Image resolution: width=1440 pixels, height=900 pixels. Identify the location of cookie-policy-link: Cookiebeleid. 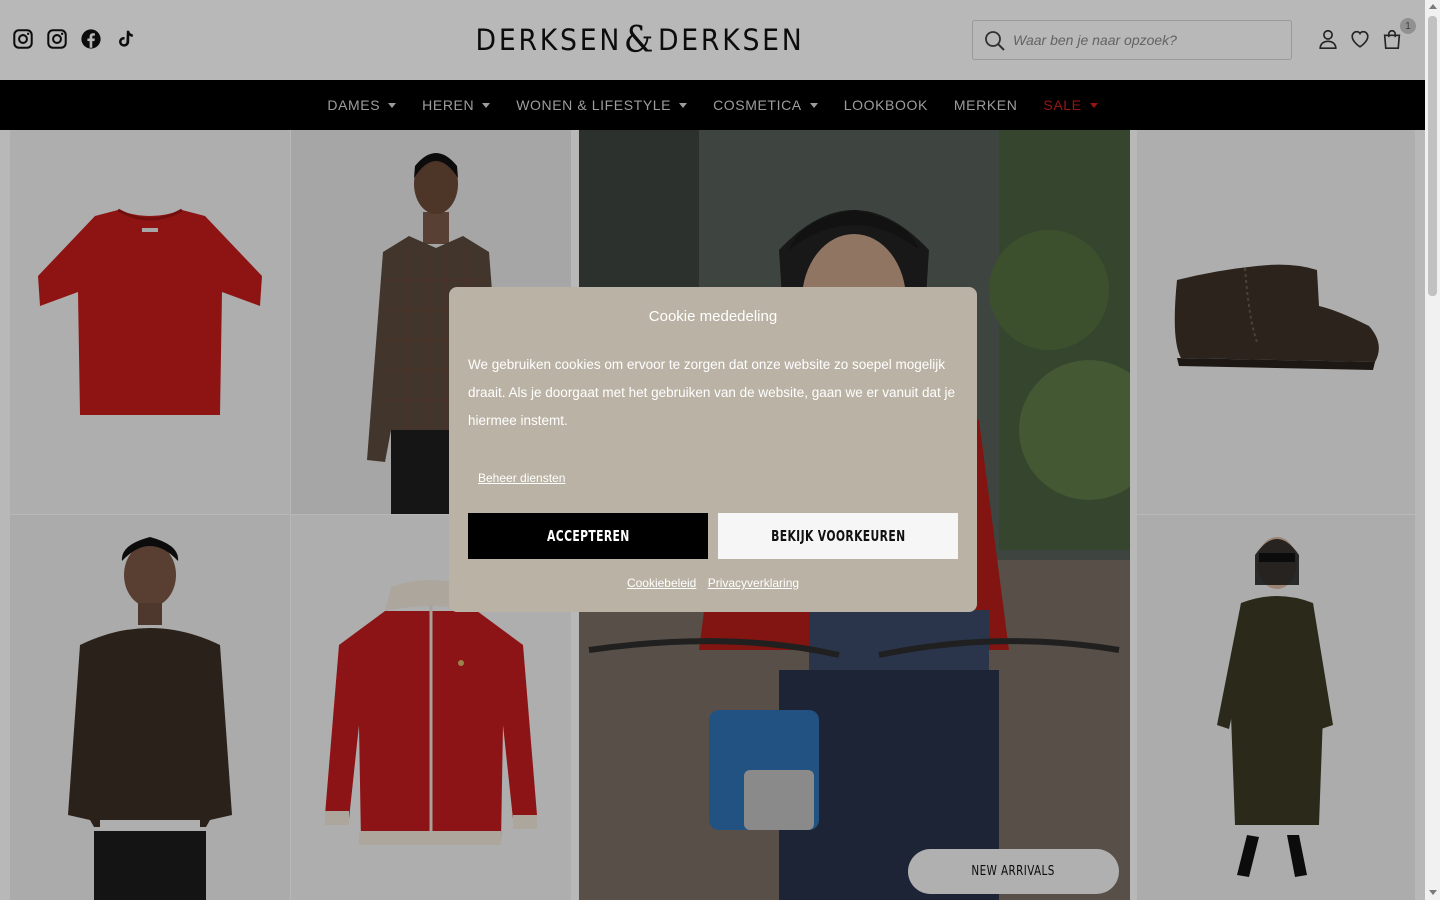
(661, 583).